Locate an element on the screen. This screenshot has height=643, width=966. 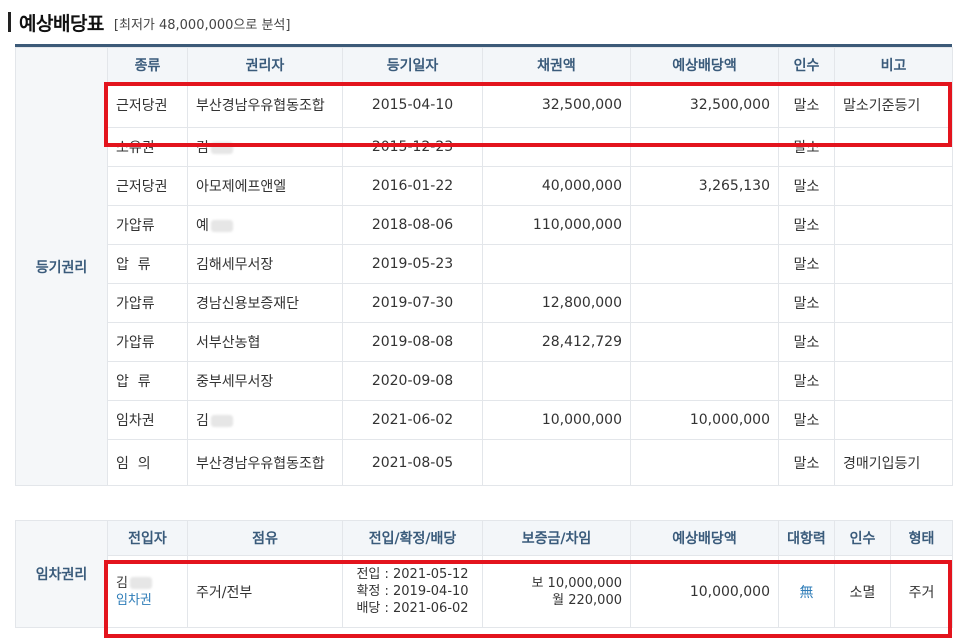
tenant-right-link: 임차권 is located at coordinates (147, 600).